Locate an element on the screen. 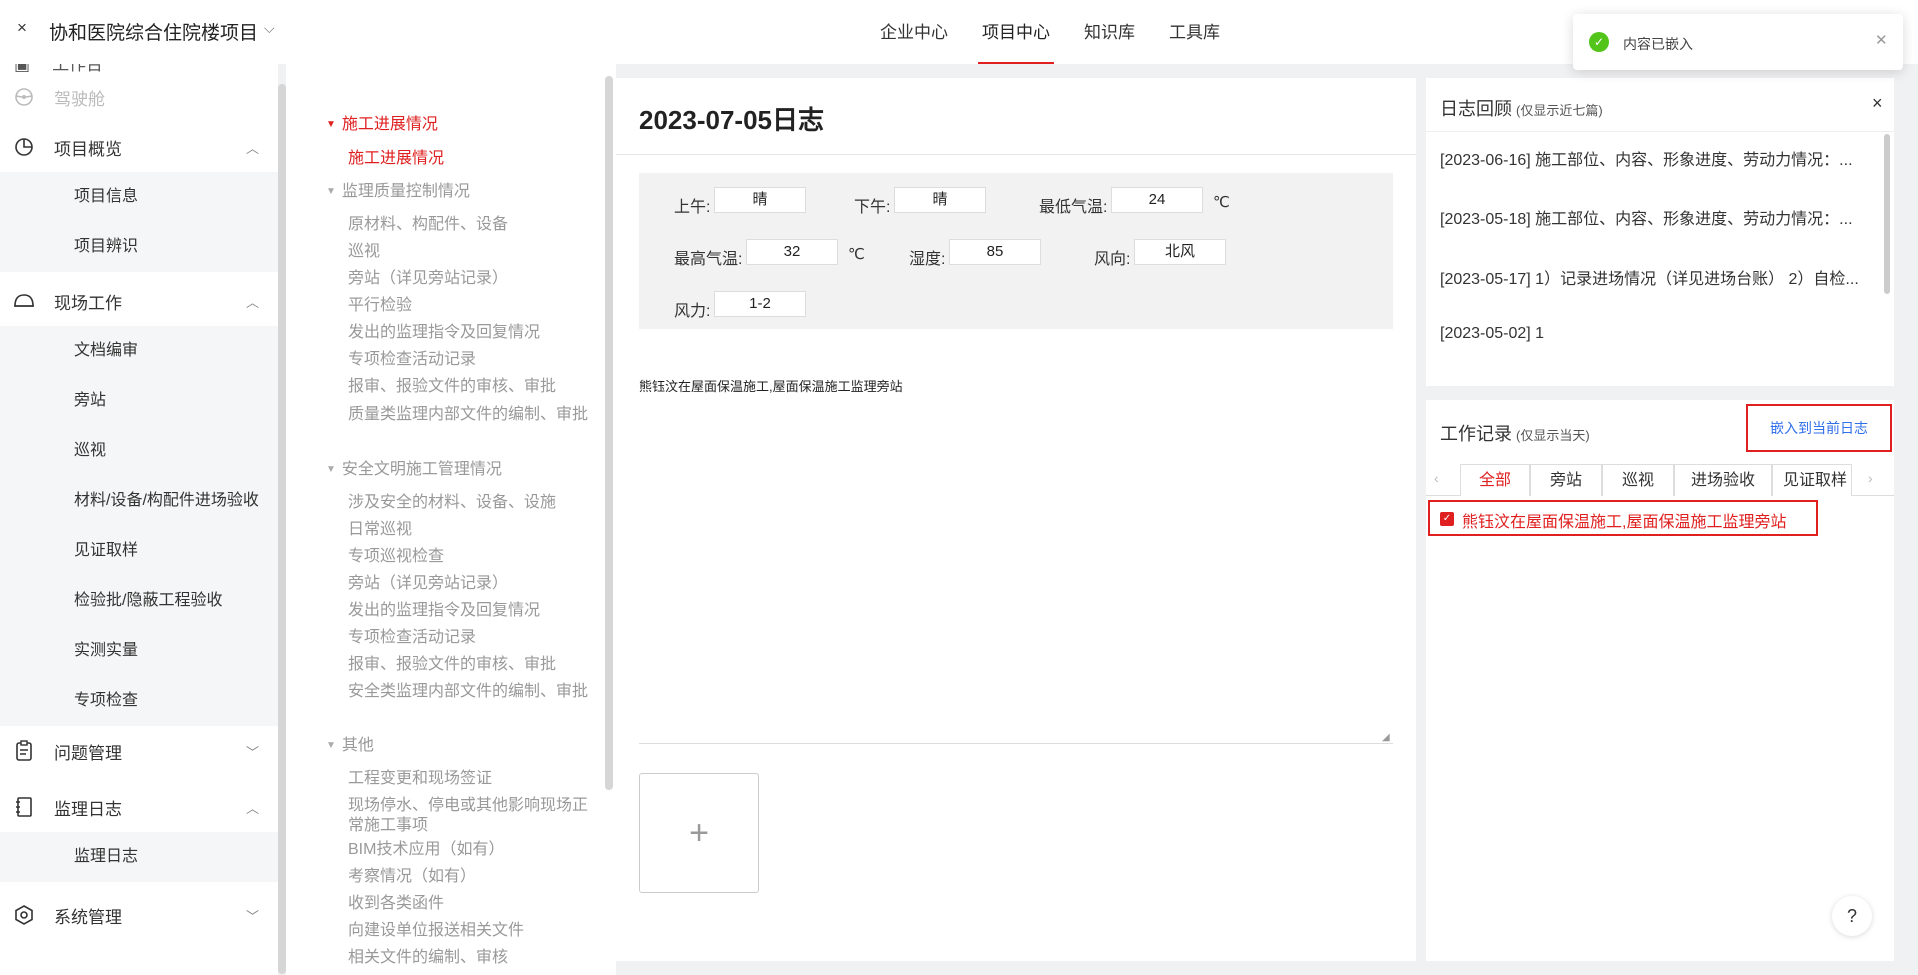  humidity-field: 湿度: 85 is located at coordinates (975, 254).